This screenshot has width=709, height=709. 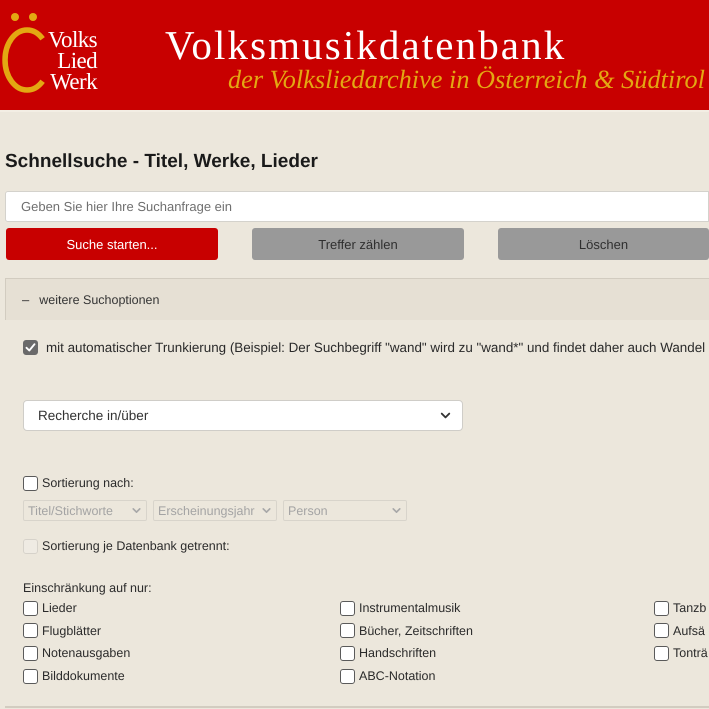 I want to click on checkbox-label: Tonträ, so click(x=690, y=653).